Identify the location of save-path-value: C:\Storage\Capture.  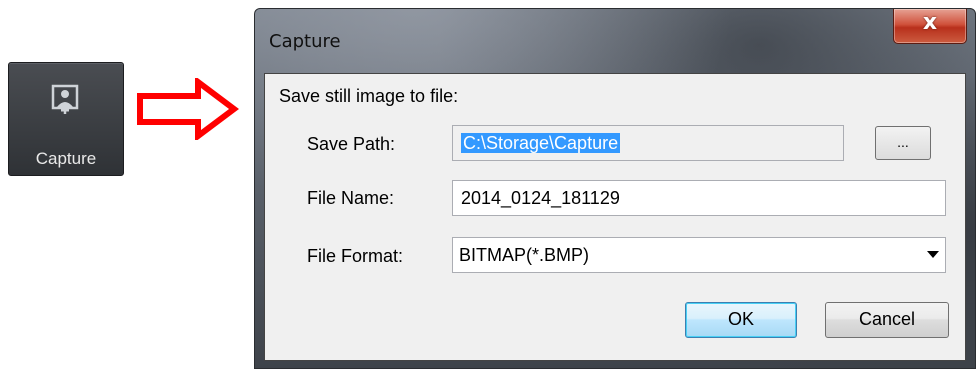
(541, 143).